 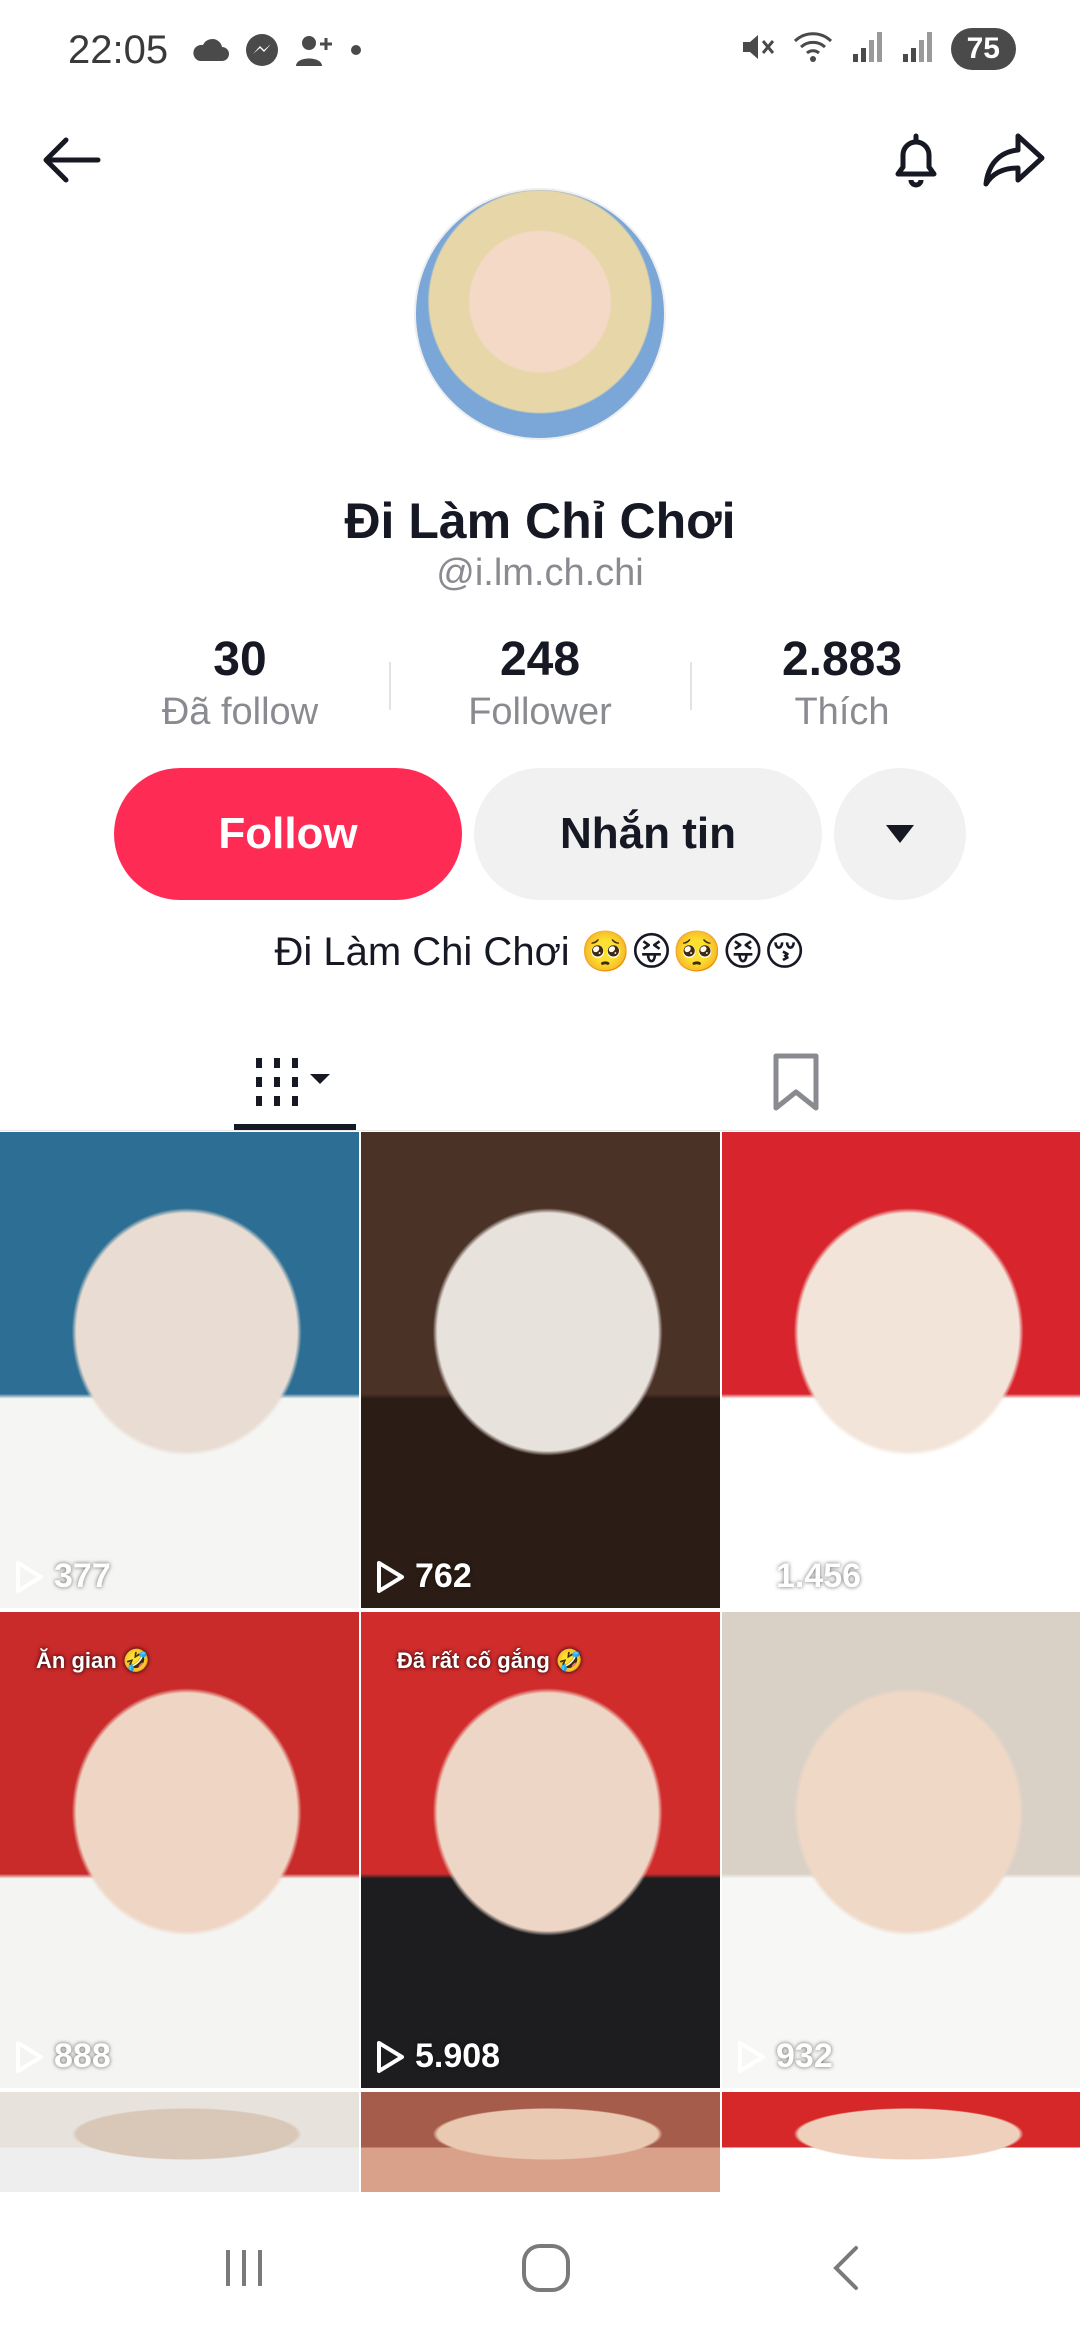 I want to click on video-tile: Ăn gian 🤣 888, so click(x=179, y=1850).